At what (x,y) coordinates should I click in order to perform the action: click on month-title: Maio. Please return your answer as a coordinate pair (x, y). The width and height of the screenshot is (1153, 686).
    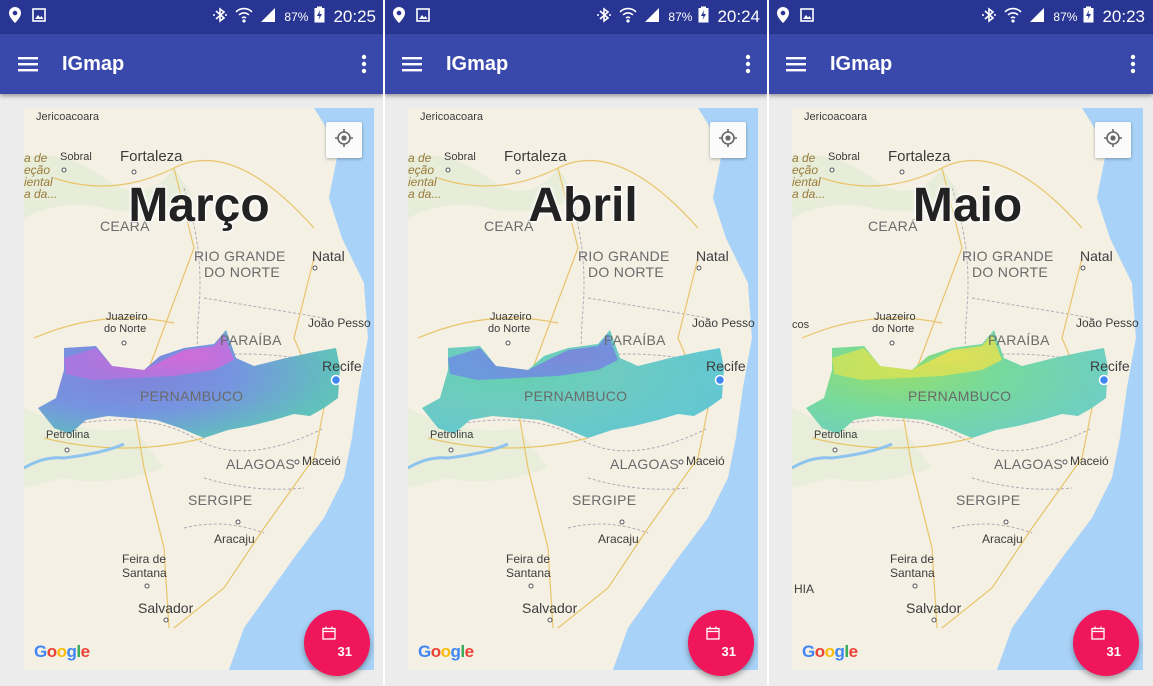
    Looking at the image, I should click on (967, 205).